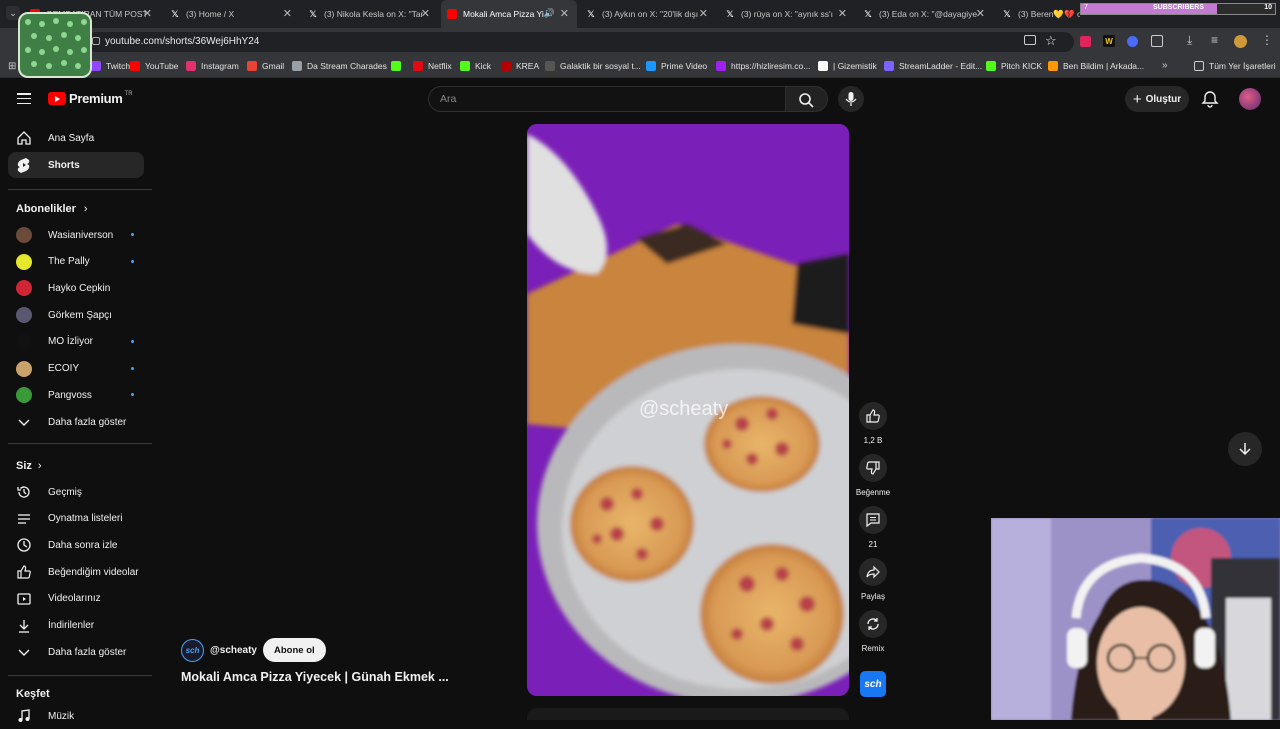  What do you see at coordinates (1240, 41) in the screenshot?
I see `profile-avatar` at bounding box center [1240, 41].